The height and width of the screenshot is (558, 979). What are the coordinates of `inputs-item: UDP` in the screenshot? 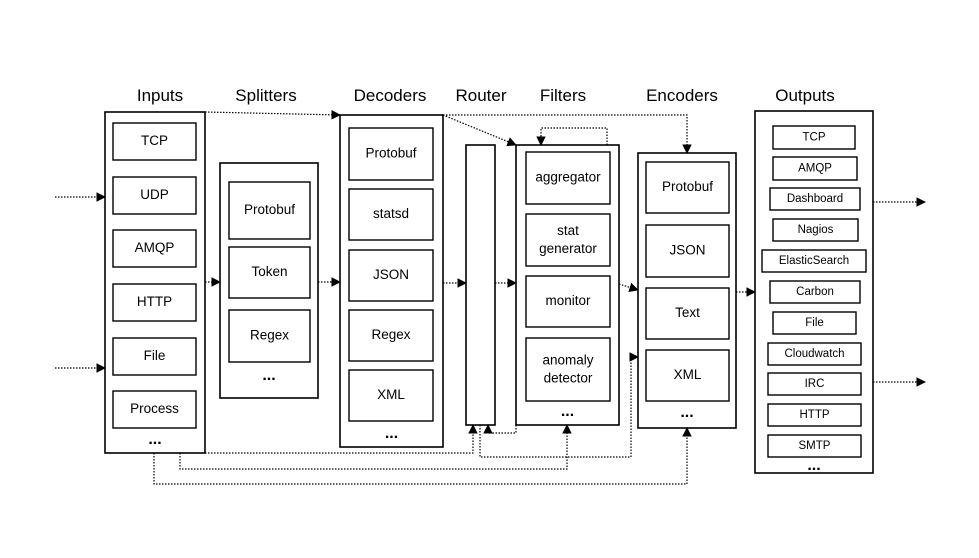 It's located at (154, 195).